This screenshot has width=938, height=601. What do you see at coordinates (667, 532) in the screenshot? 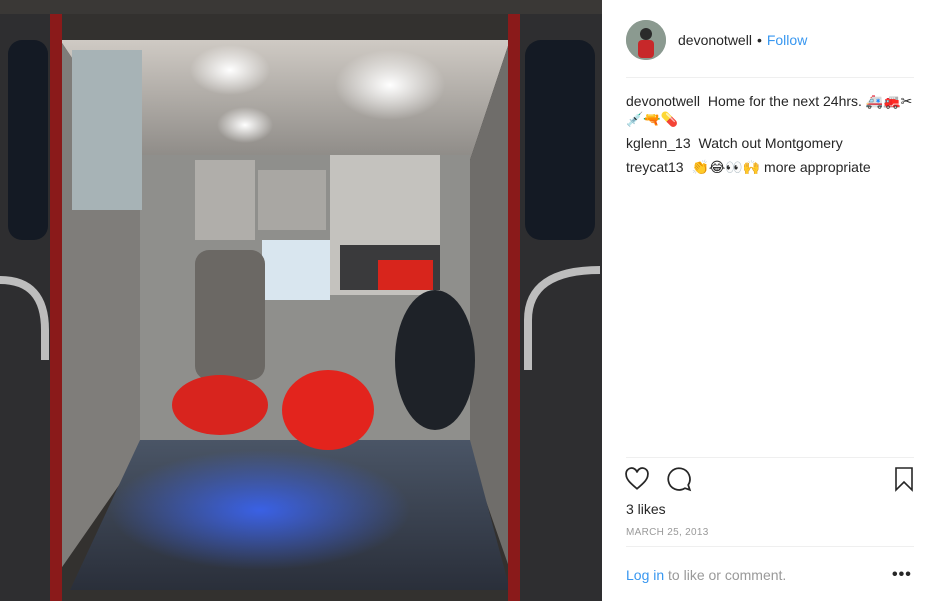
I see `post-date: MARCH 25, 2013` at bounding box center [667, 532].